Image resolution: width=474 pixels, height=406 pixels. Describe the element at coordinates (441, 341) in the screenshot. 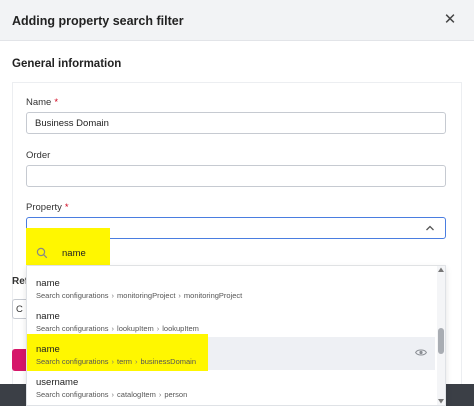

I see `dropdown-scroll-thumb` at that location.